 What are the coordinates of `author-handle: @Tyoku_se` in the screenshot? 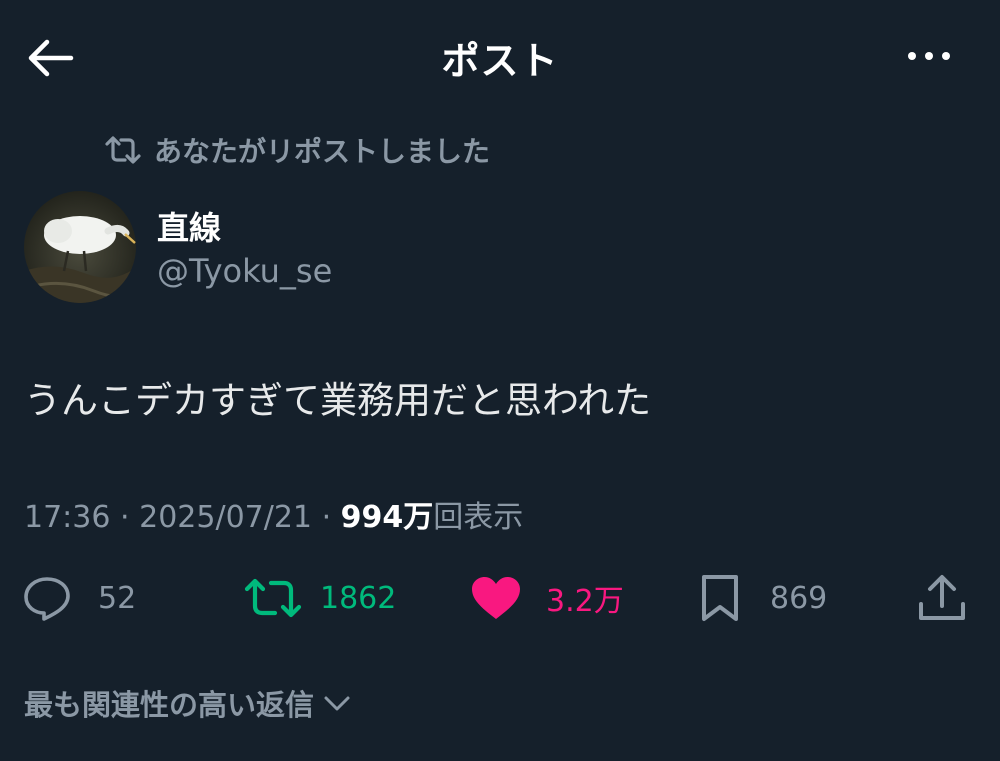 It's located at (244, 271).